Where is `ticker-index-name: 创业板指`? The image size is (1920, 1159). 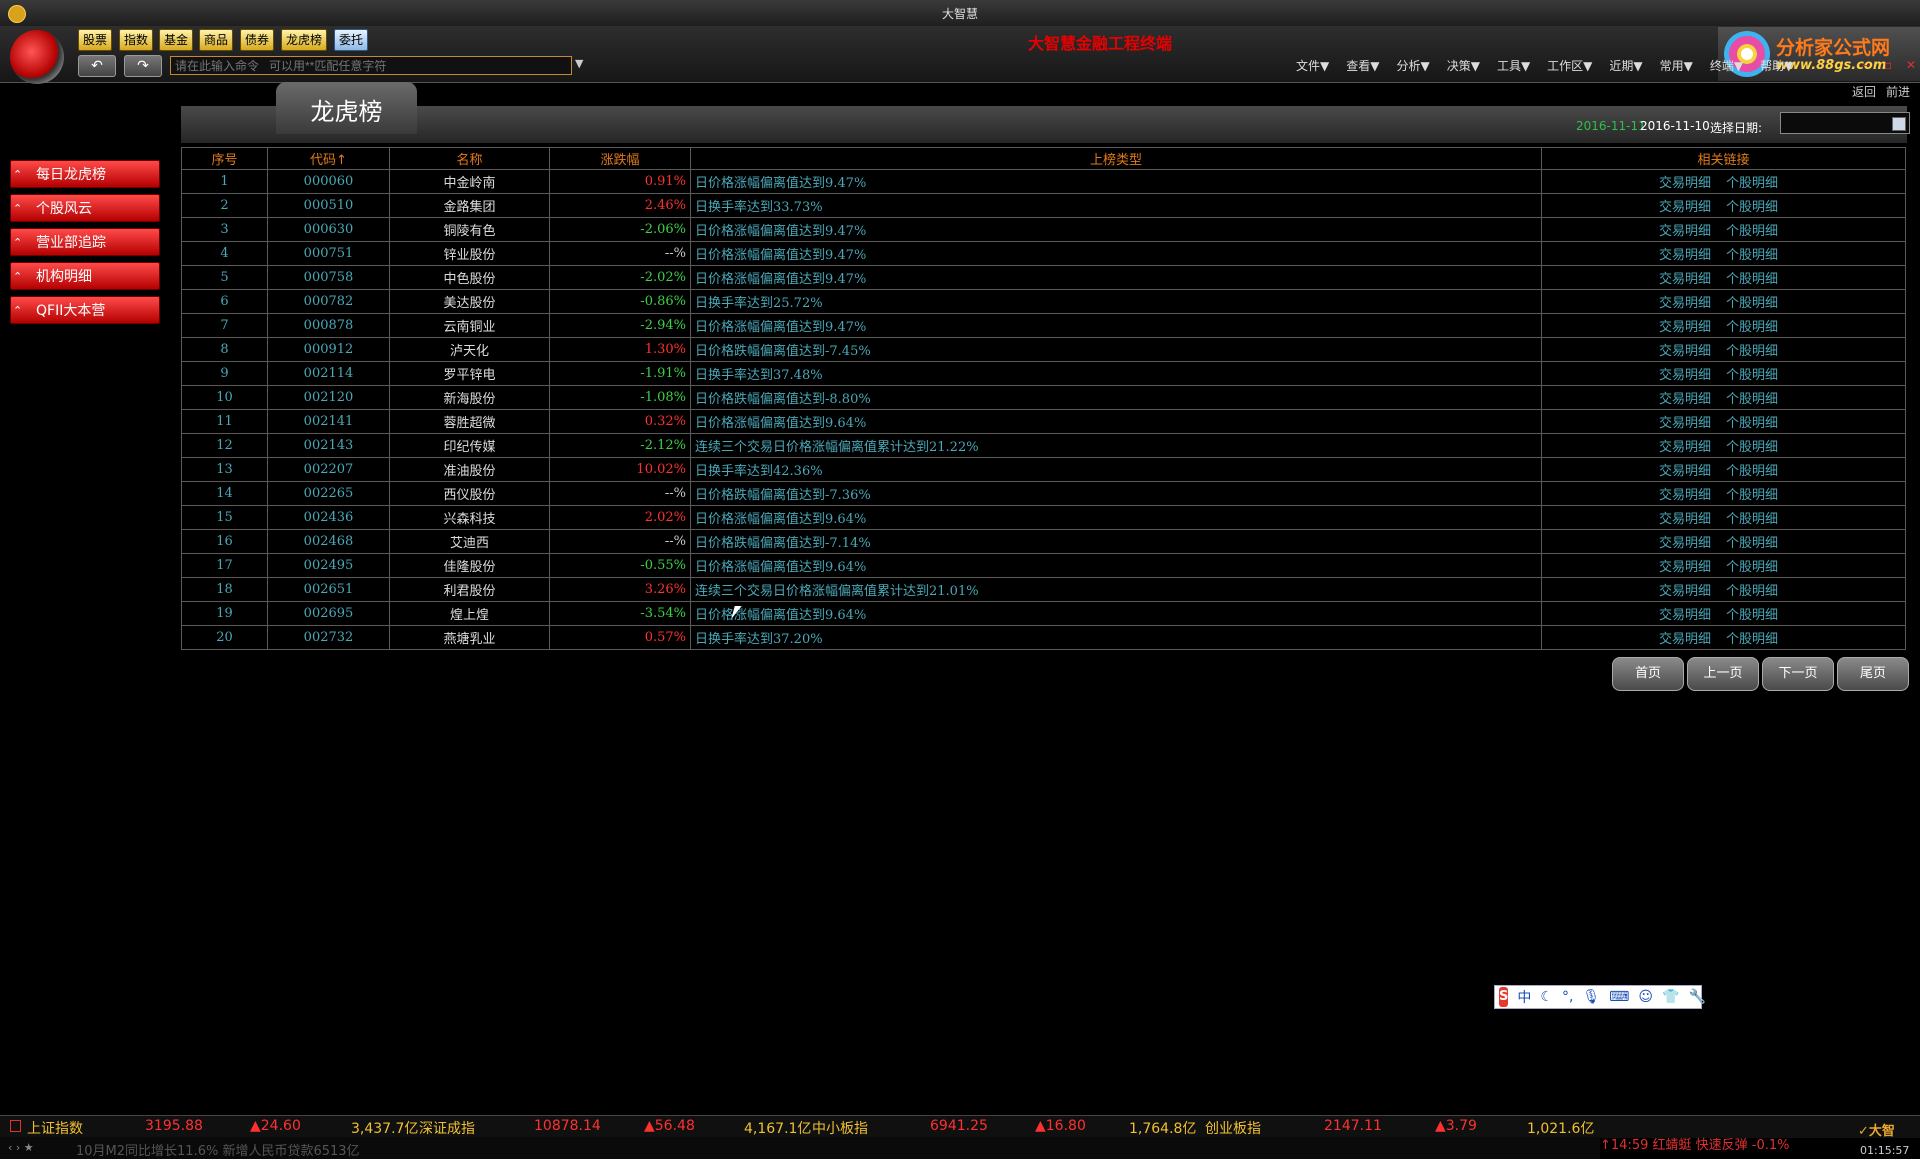
ticker-index-name: 创业板指 is located at coordinates (1233, 1128).